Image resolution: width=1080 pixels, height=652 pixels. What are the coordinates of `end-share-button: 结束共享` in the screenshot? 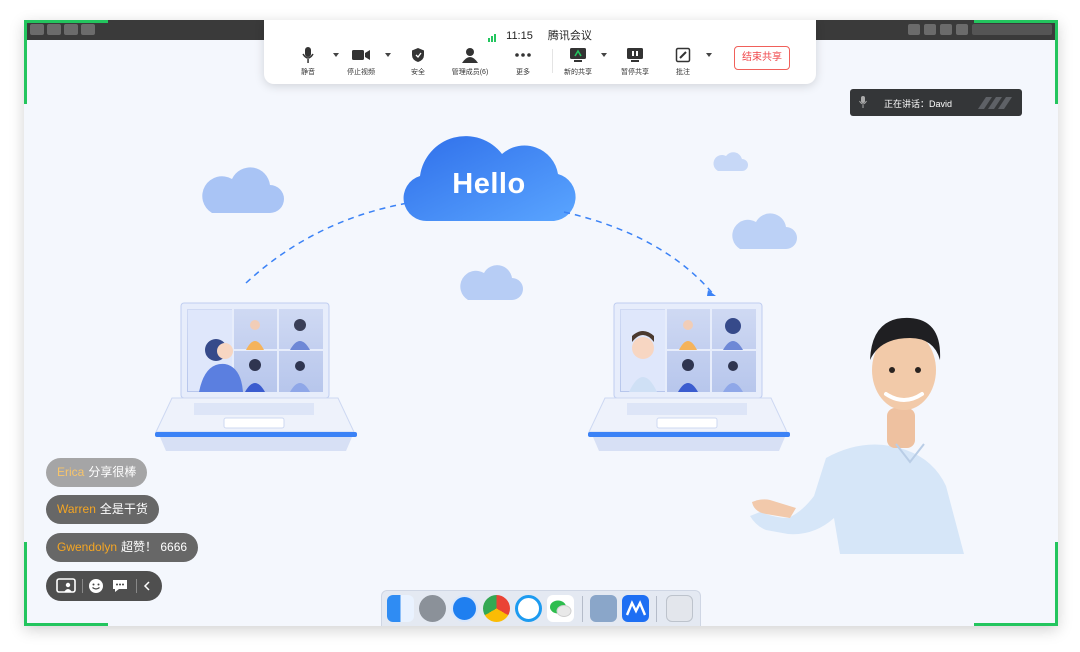 It's located at (762, 58).